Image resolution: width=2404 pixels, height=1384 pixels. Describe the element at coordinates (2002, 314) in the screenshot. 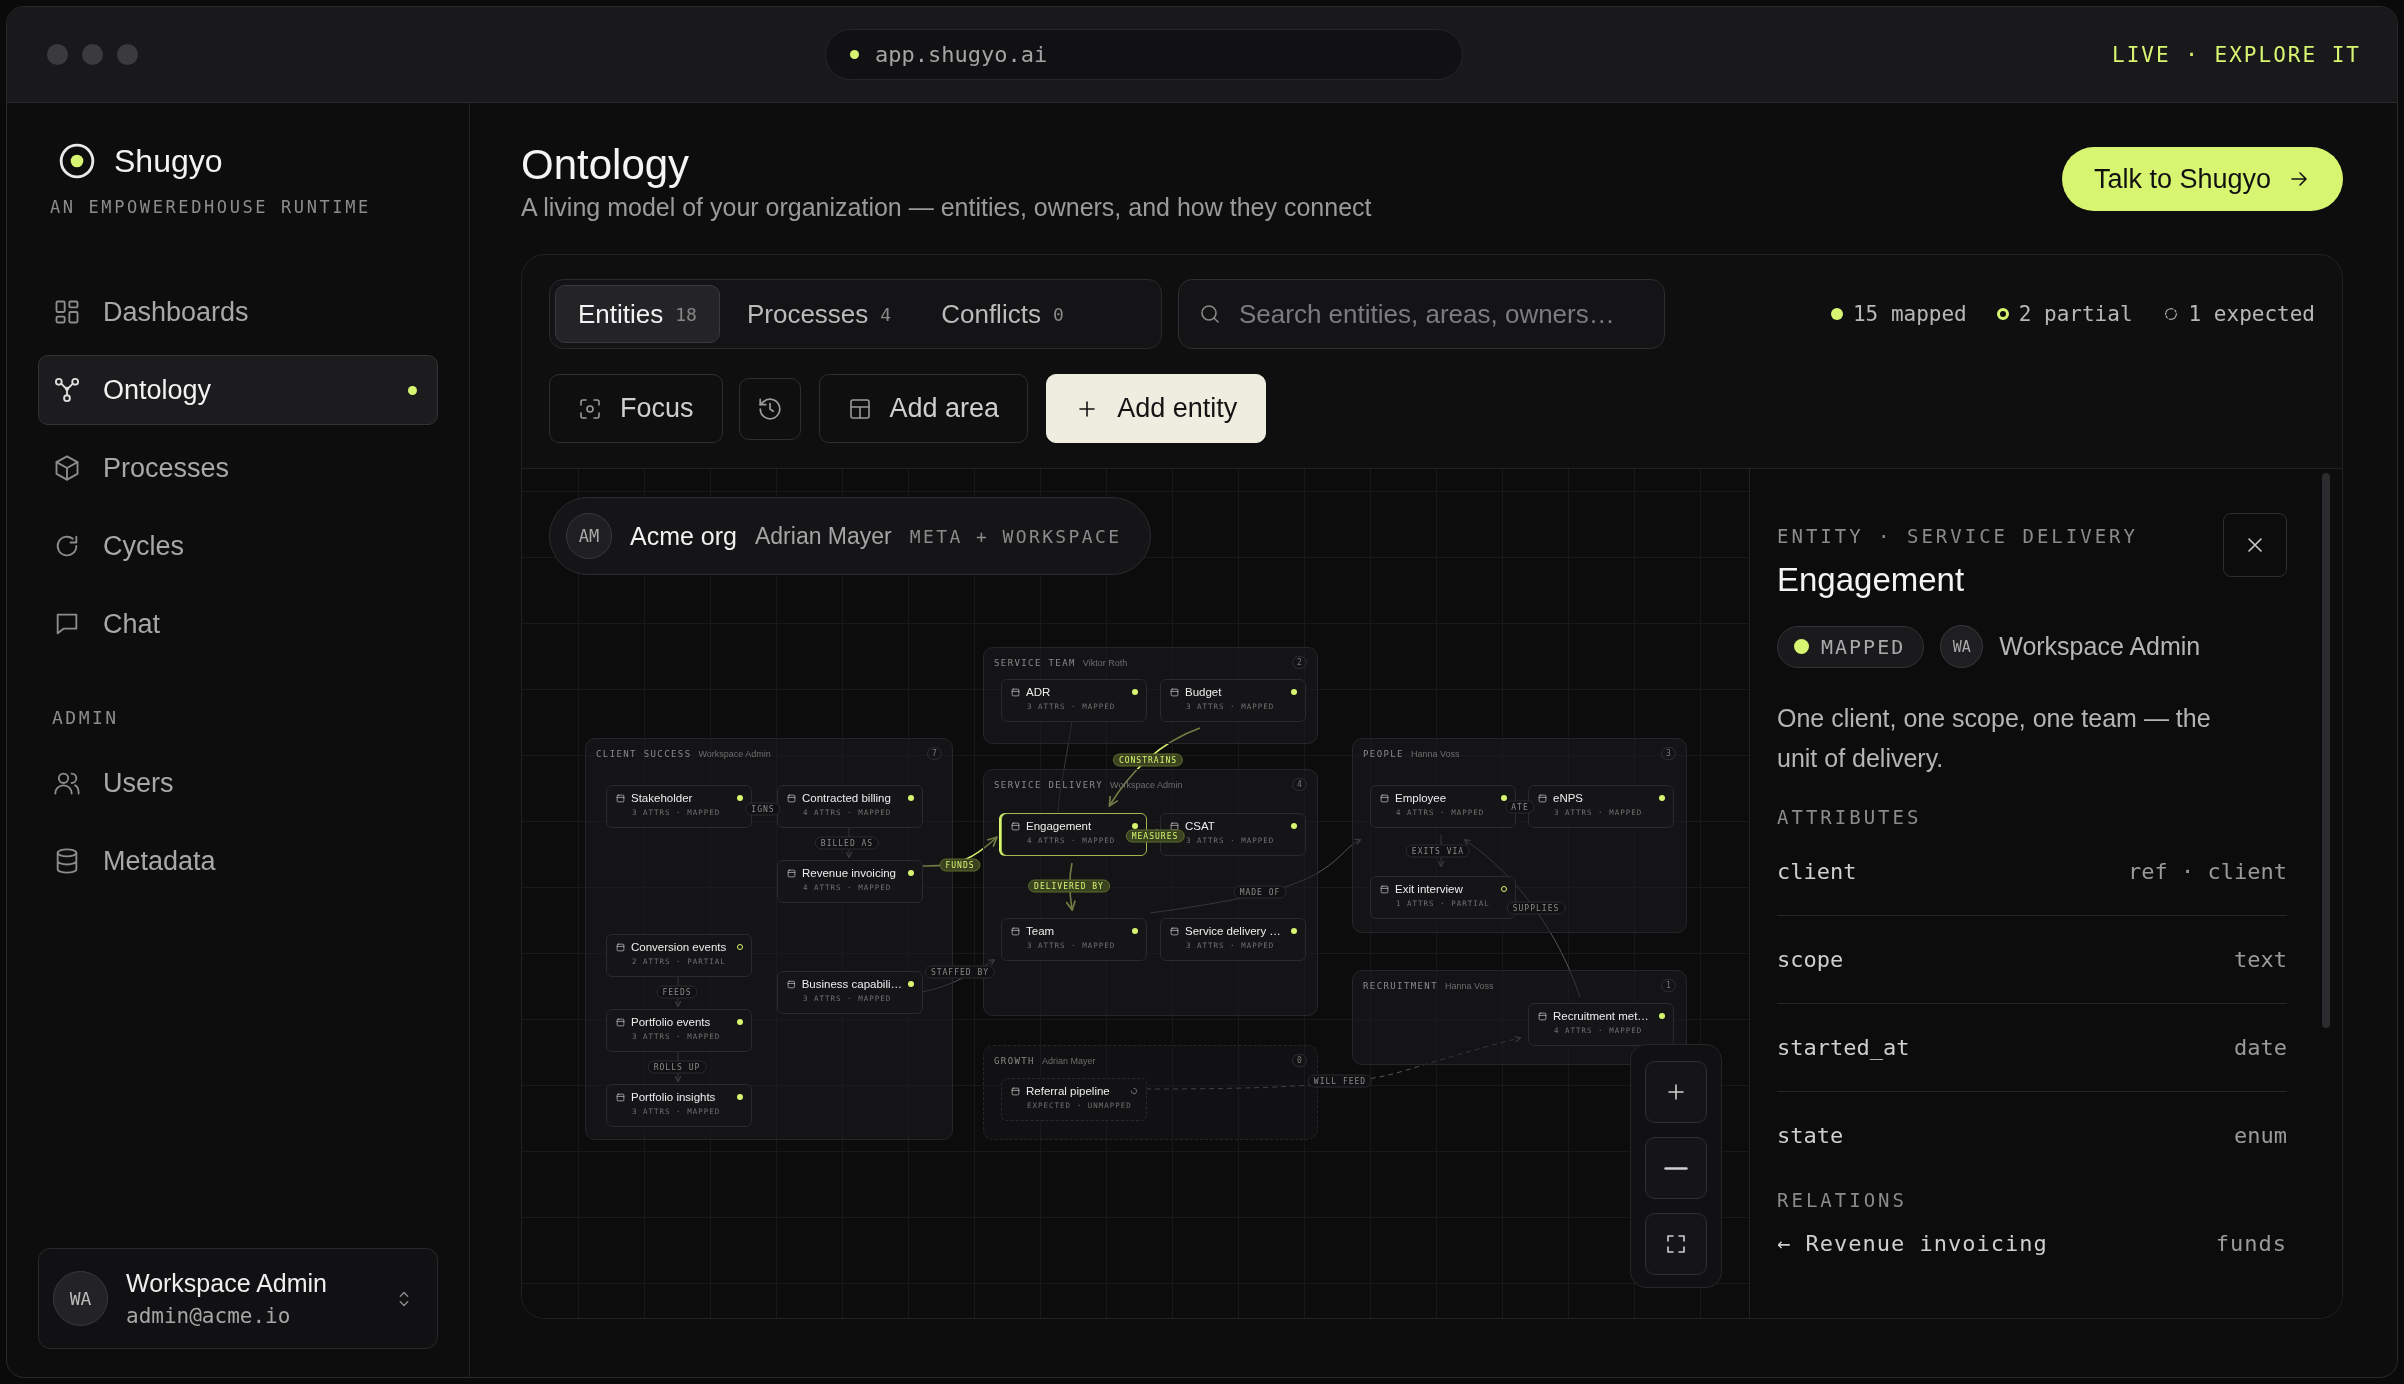

I see `status-dot` at that location.